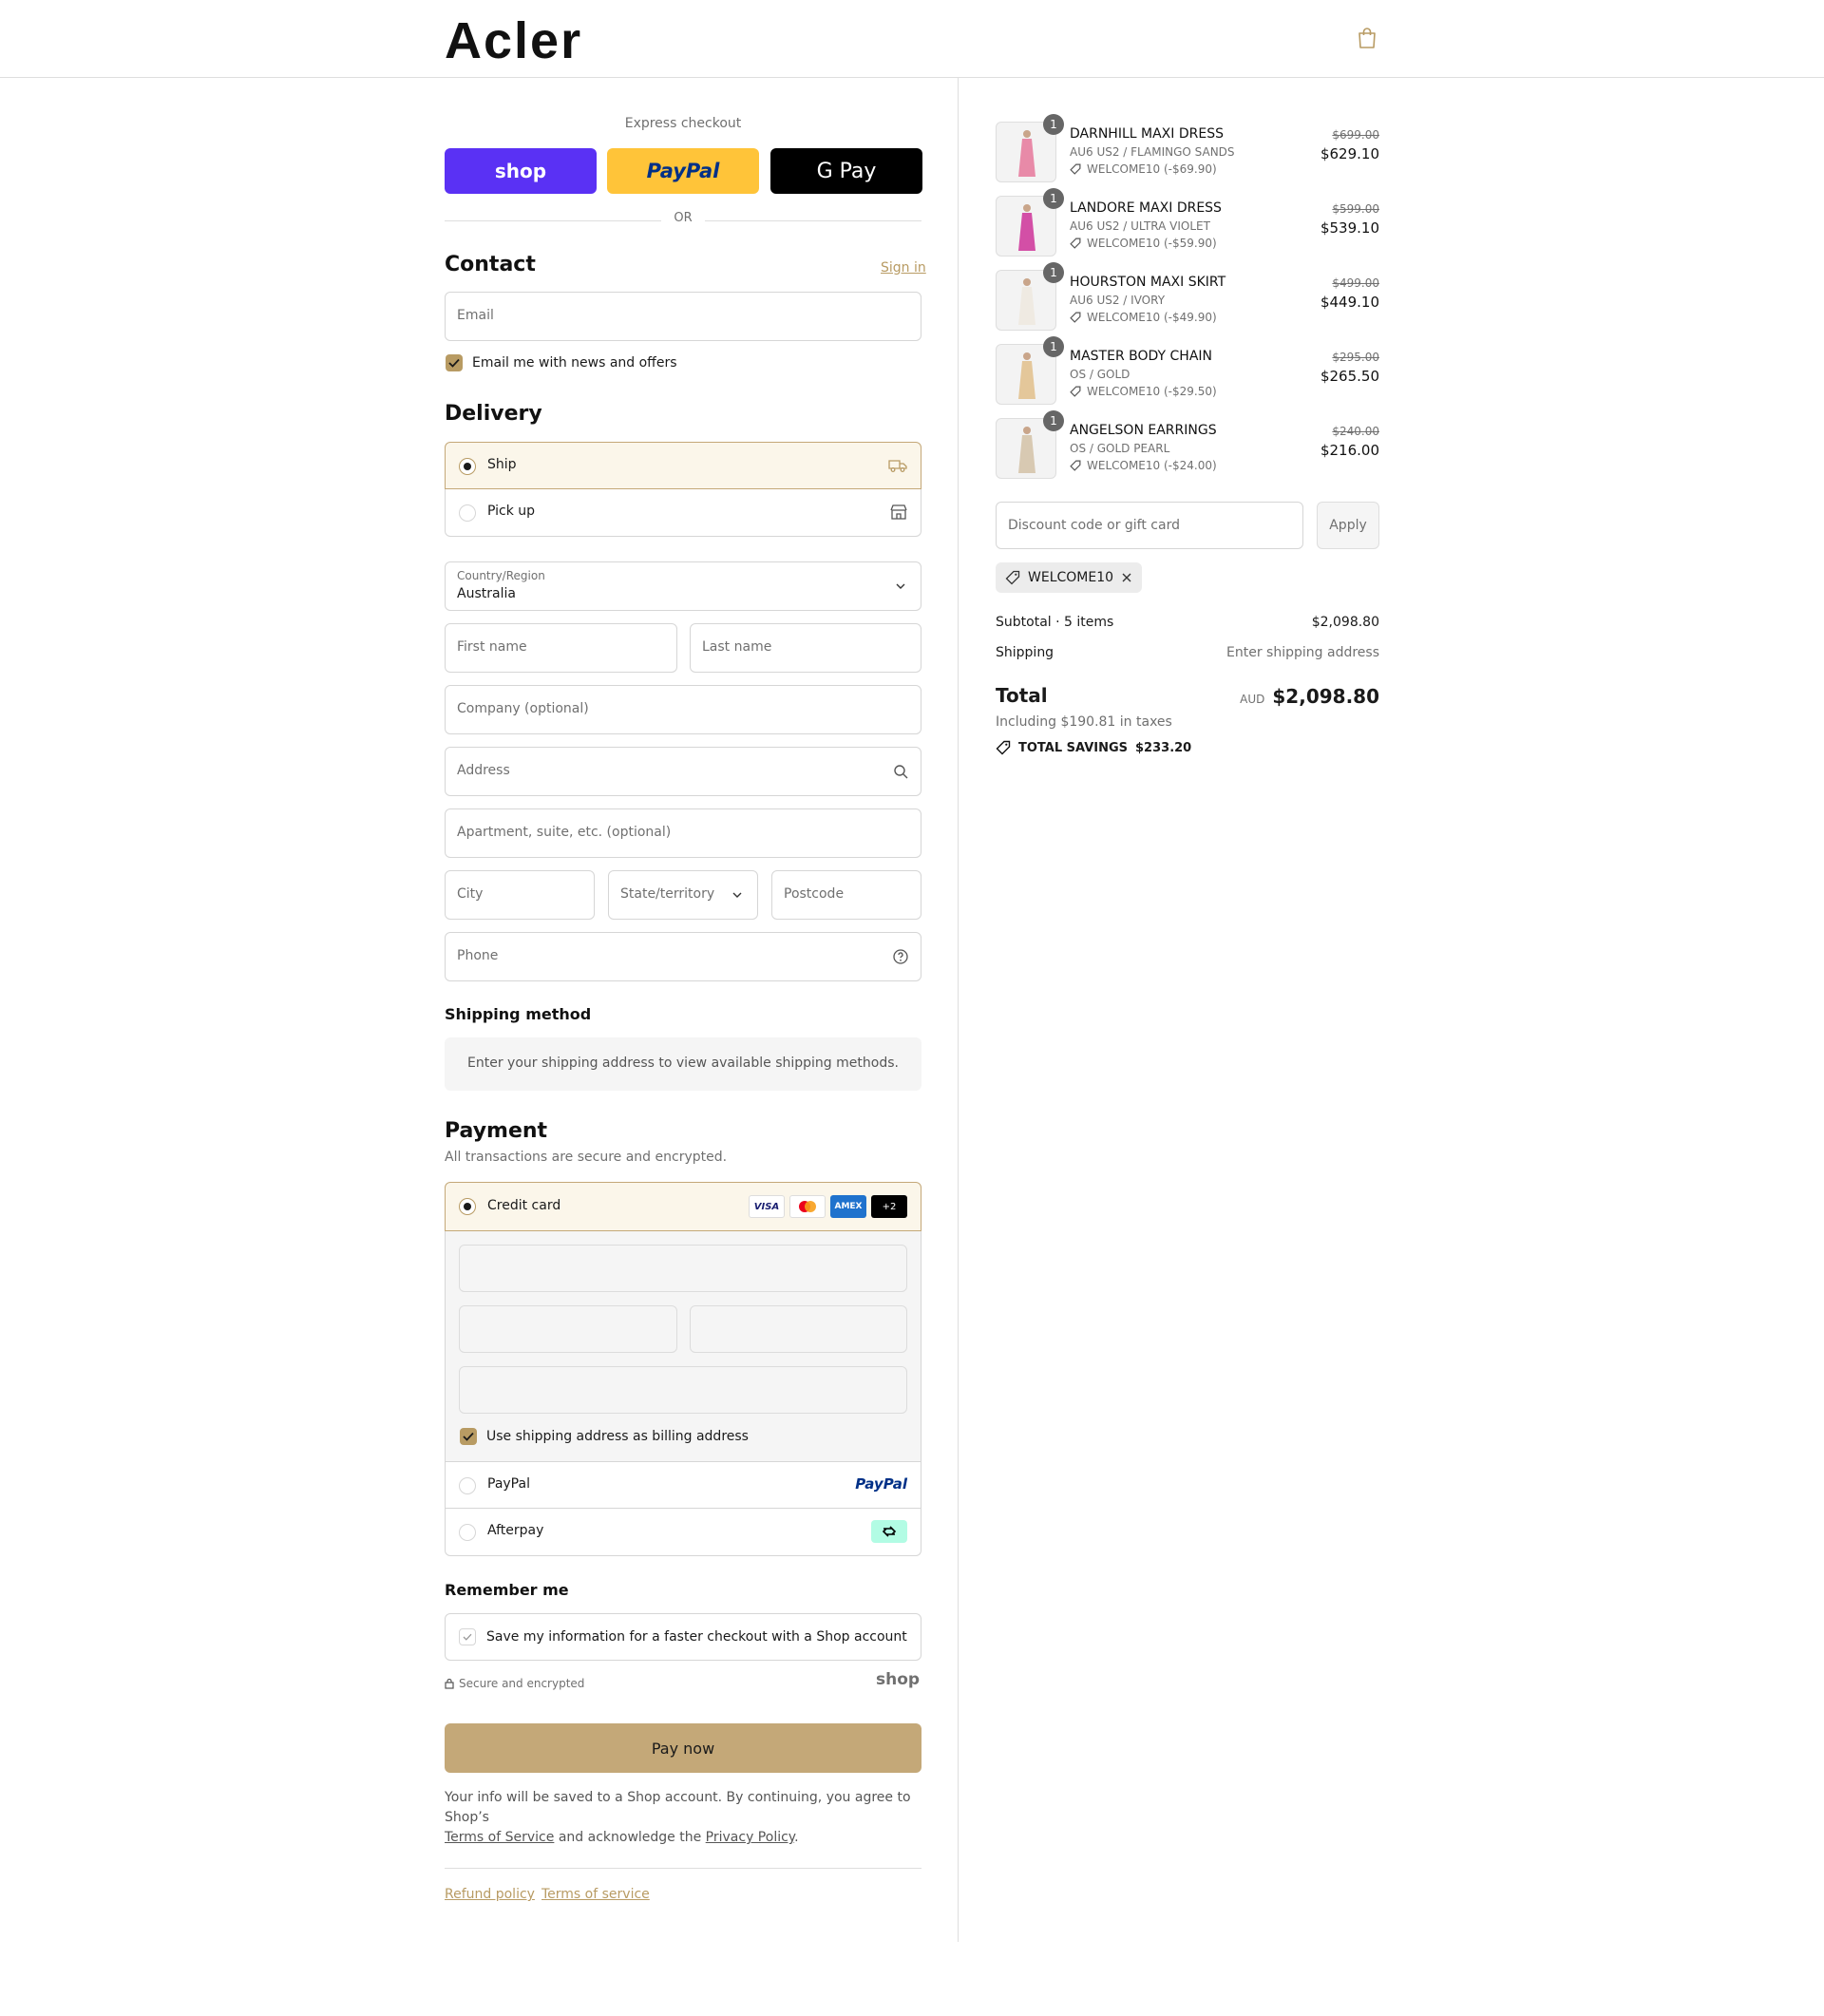 This screenshot has width=1824, height=2016. Describe the element at coordinates (467, 1532) in the screenshot. I see `afterpay-radio` at that location.